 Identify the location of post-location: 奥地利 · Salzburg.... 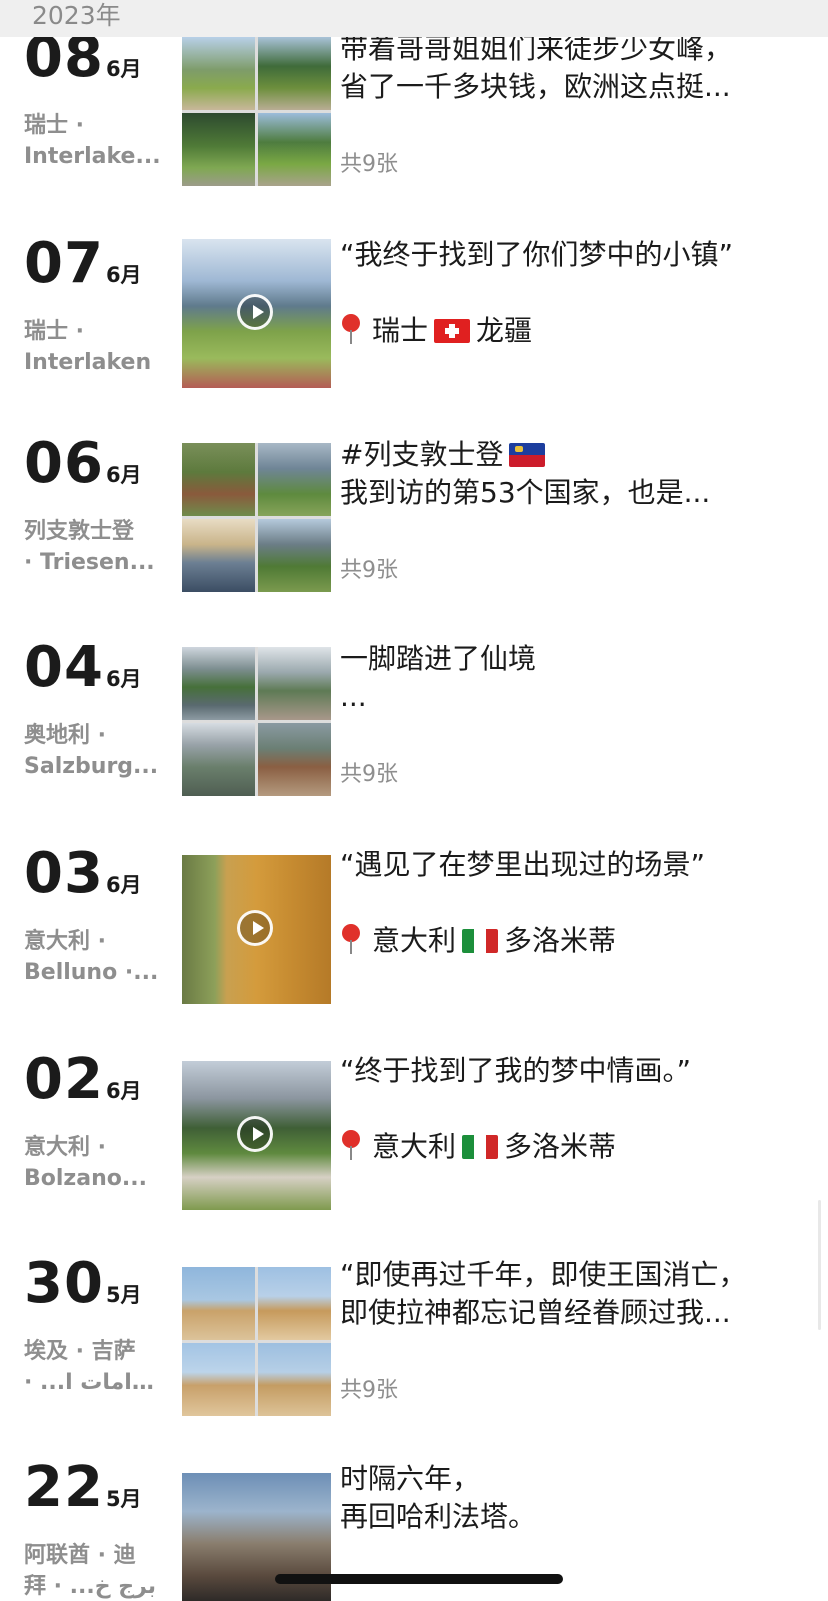
(94, 751).